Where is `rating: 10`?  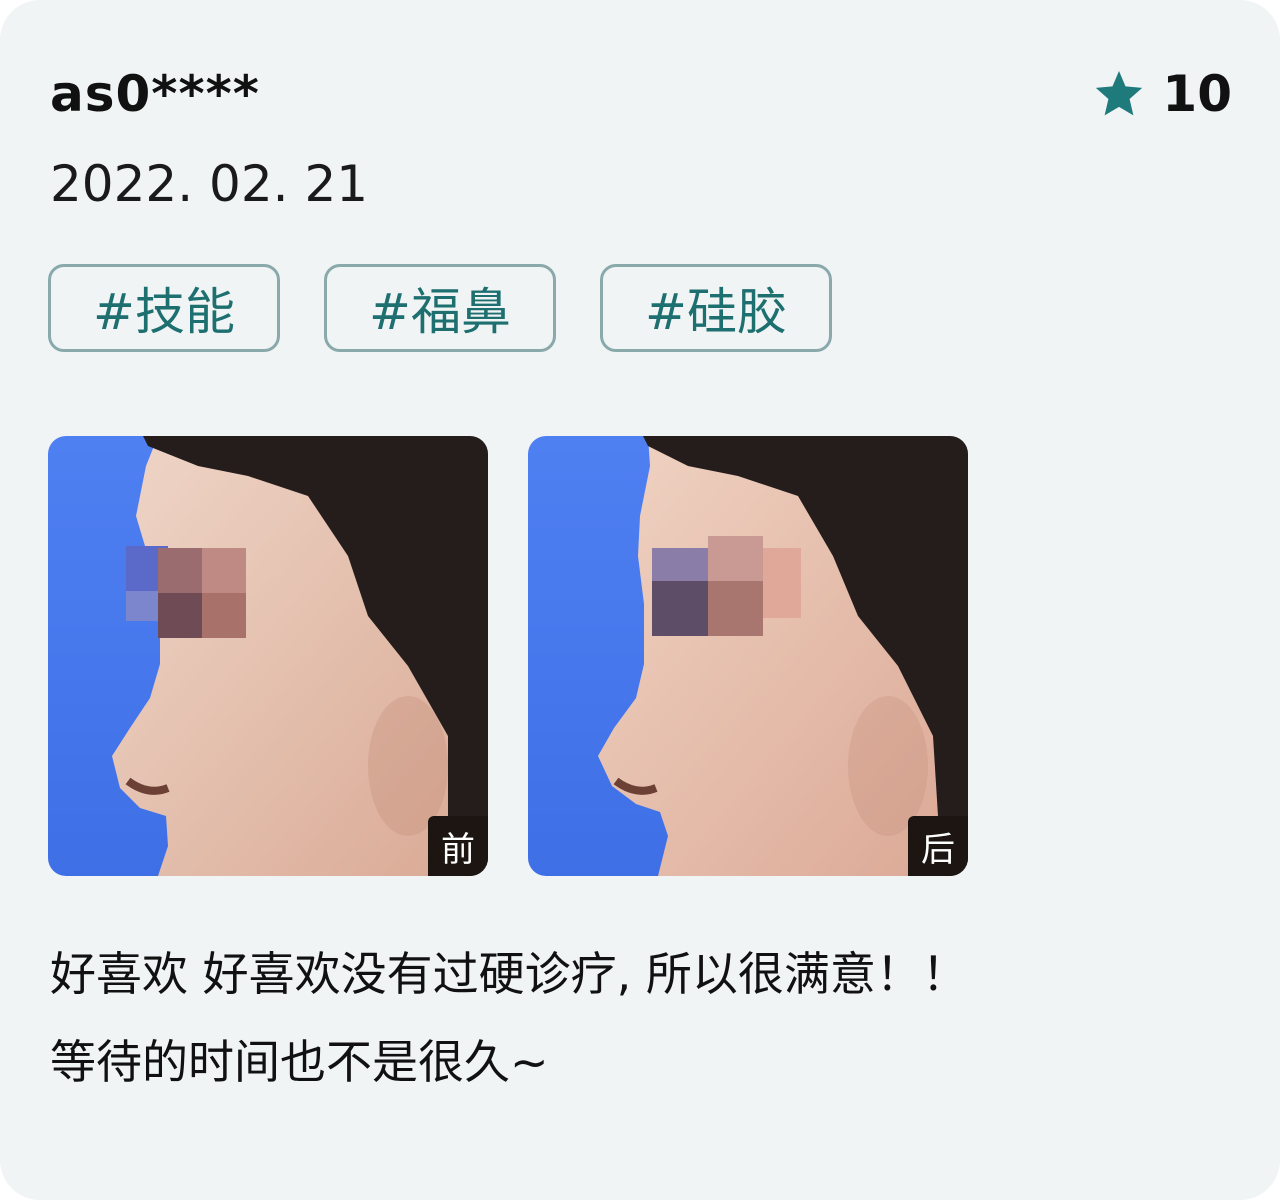 rating: 10 is located at coordinates (1162, 94).